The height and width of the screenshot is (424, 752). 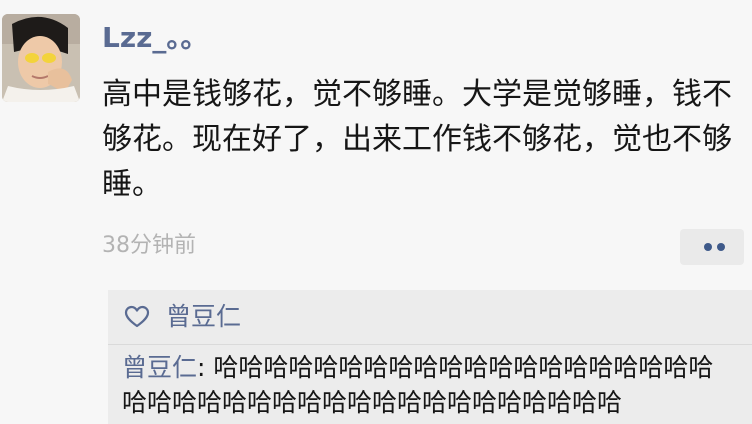 I want to click on post-username: Lzz_。。, so click(x=155, y=38).